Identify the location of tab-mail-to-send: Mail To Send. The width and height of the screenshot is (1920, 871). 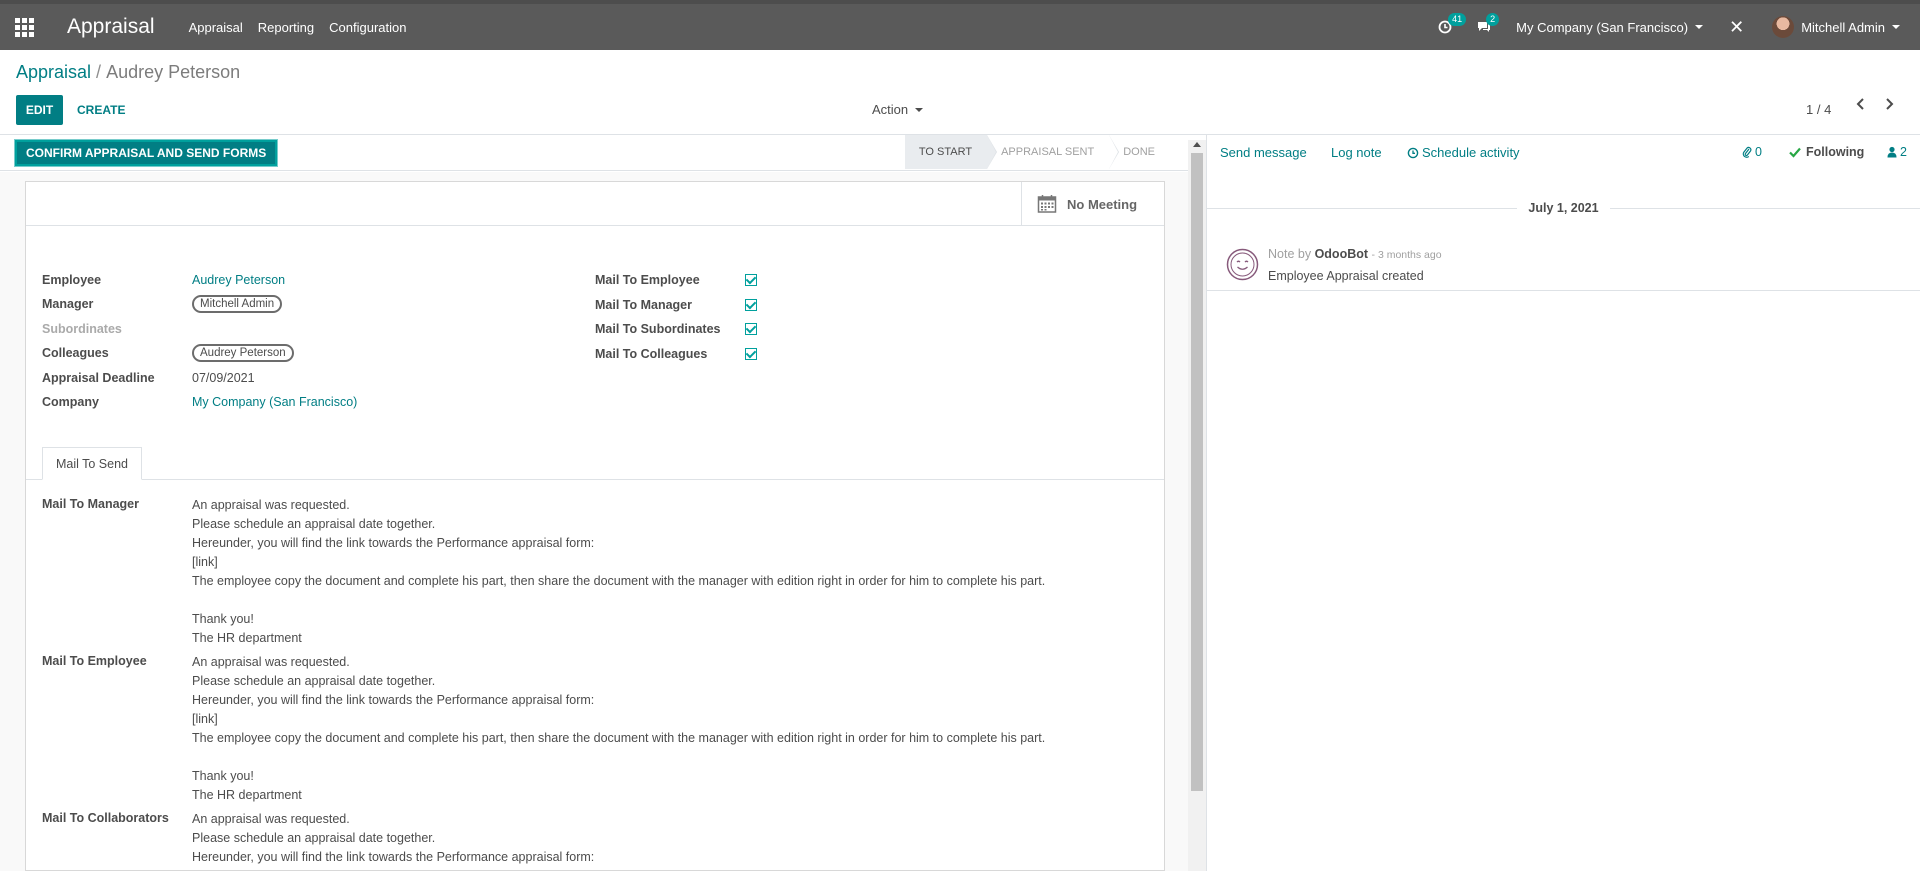
(92, 463).